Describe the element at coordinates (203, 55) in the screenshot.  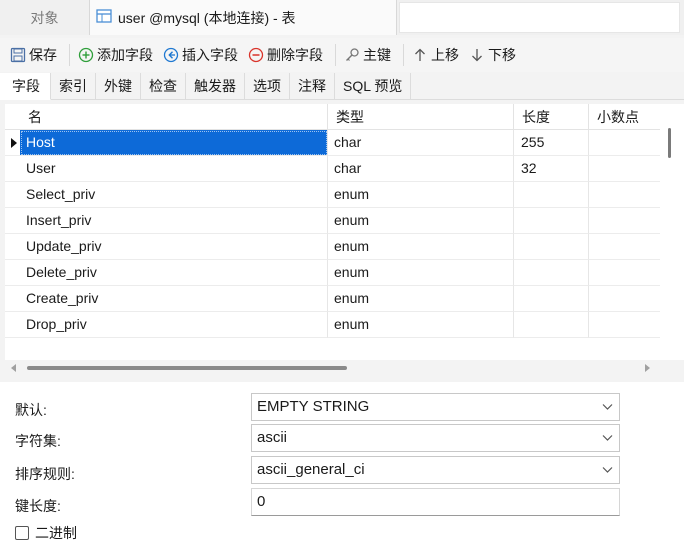
I see `insert-field-button: 插入字段` at that location.